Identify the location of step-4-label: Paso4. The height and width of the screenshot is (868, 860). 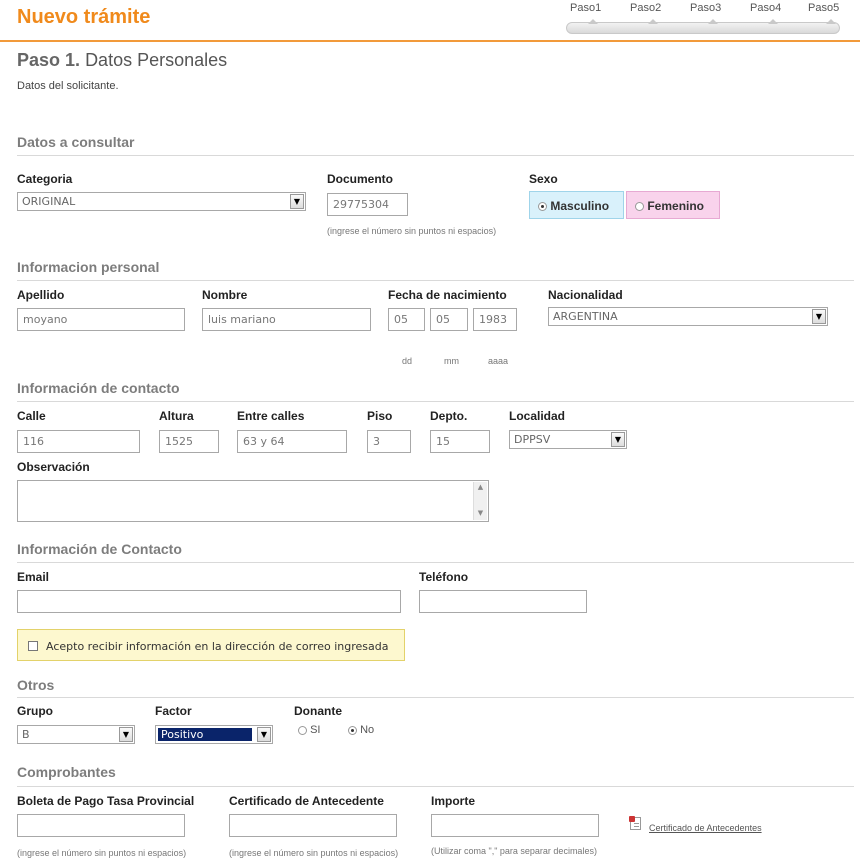
(765, 8).